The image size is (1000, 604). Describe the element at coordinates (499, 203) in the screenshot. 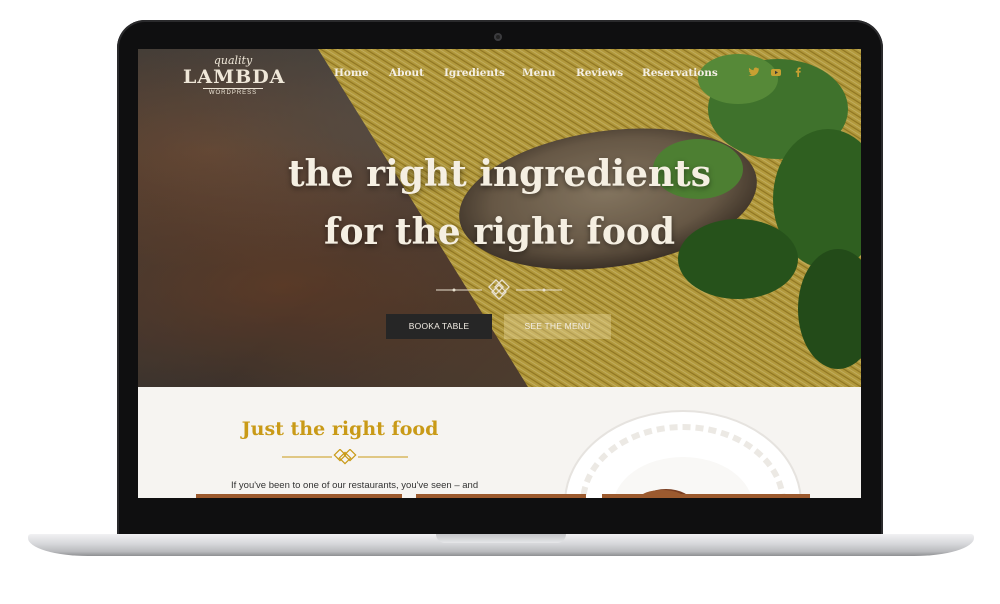

I see `hero-headline: the right ingredients for the right food` at that location.